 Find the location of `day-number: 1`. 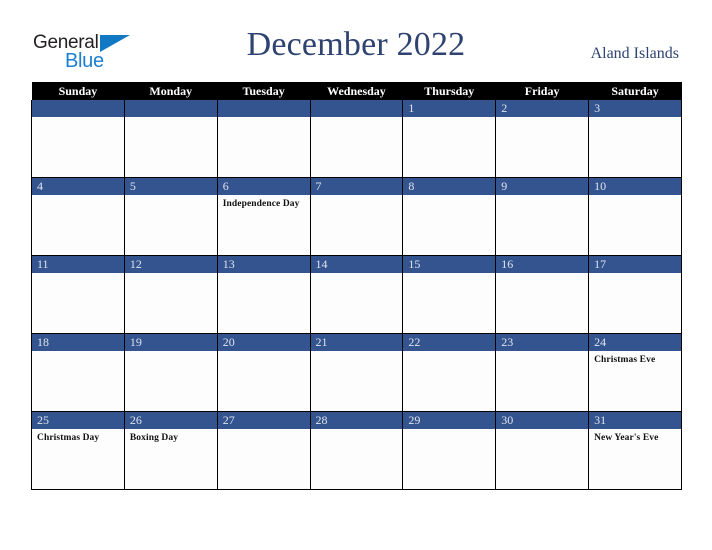

day-number: 1 is located at coordinates (449, 108).